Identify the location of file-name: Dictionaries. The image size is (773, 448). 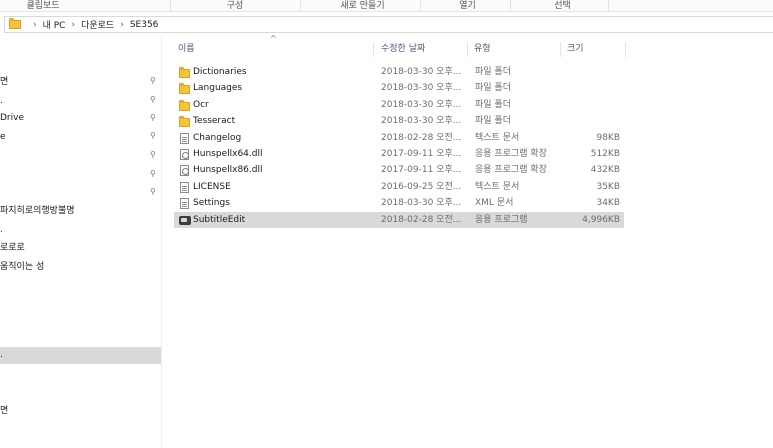
(220, 72).